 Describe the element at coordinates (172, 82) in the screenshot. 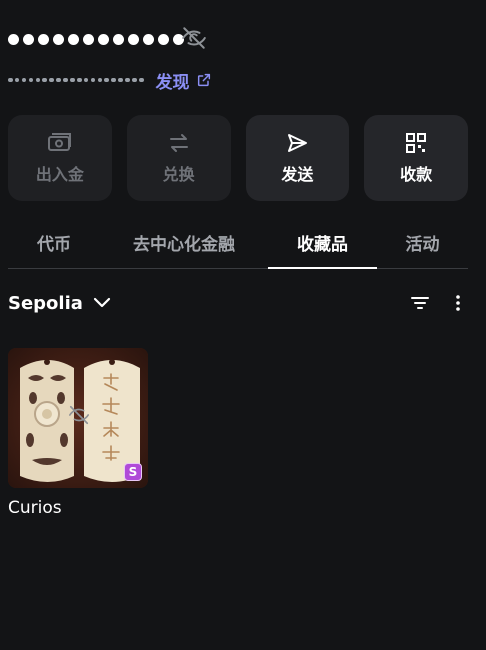

I see `discover-label: 发现` at that location.